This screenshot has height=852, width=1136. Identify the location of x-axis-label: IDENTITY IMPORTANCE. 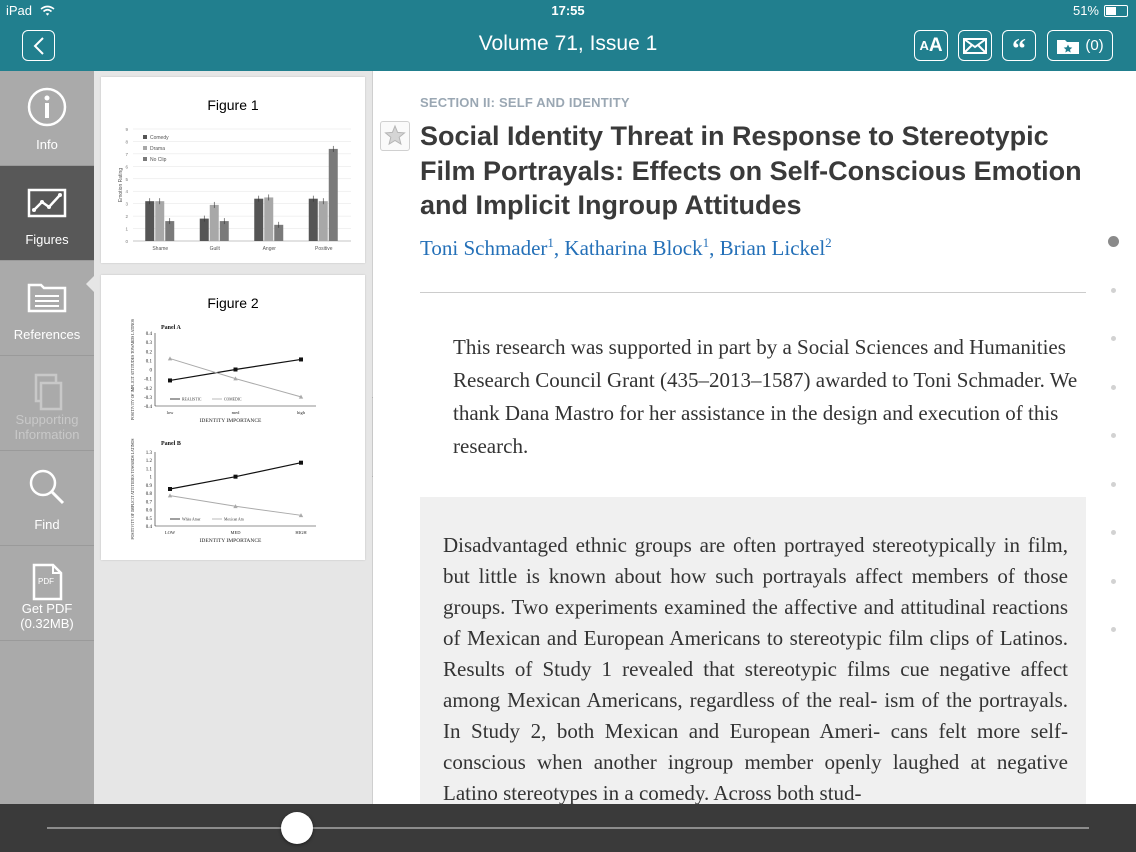
(231, 541).